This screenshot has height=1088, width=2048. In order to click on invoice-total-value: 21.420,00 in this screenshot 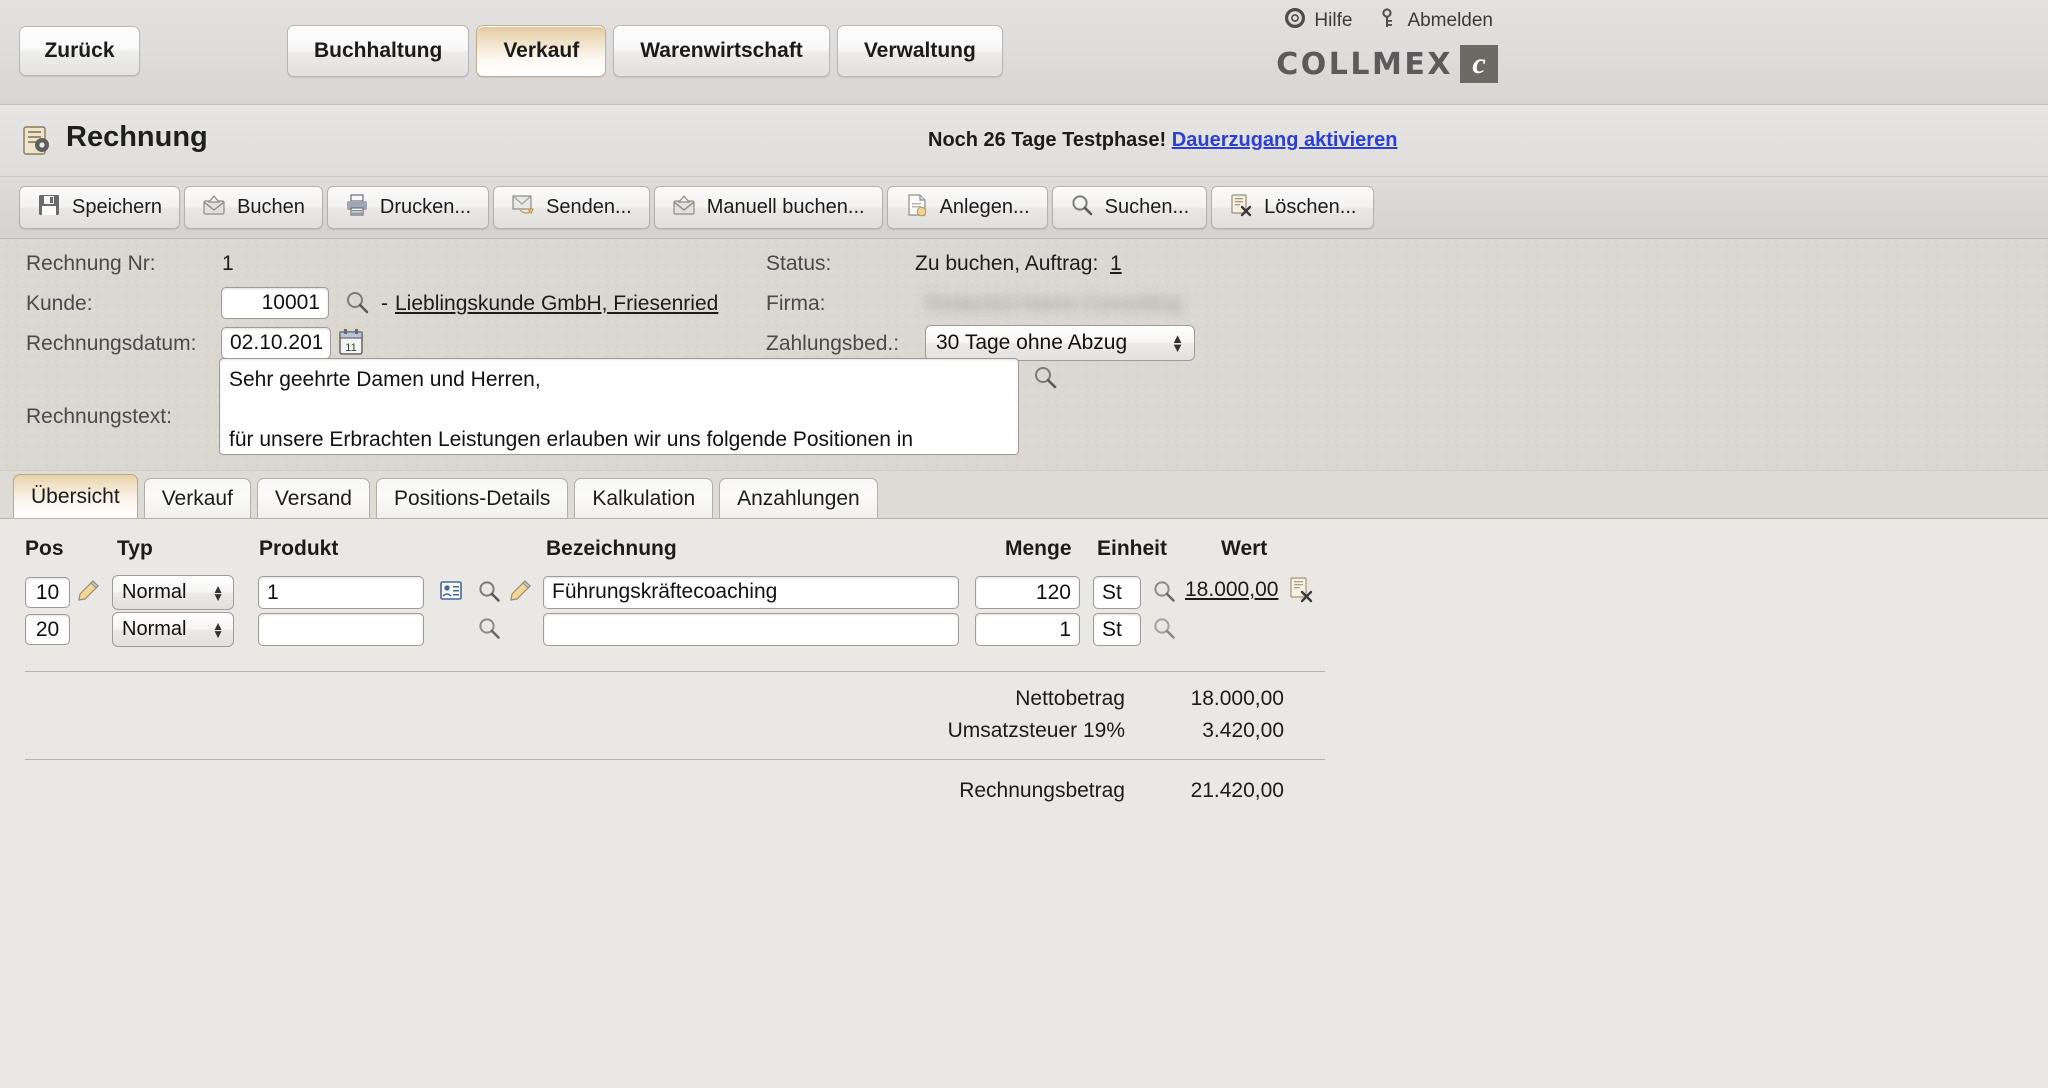, I will do `click(1237, 790)`.